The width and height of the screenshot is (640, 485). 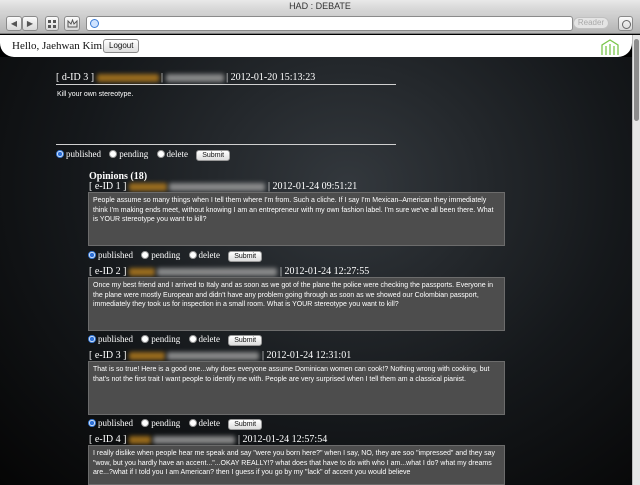 I want to click on opinion-timestamp: | 2012-01-24 12:31:01, so click(x=306, y=355).